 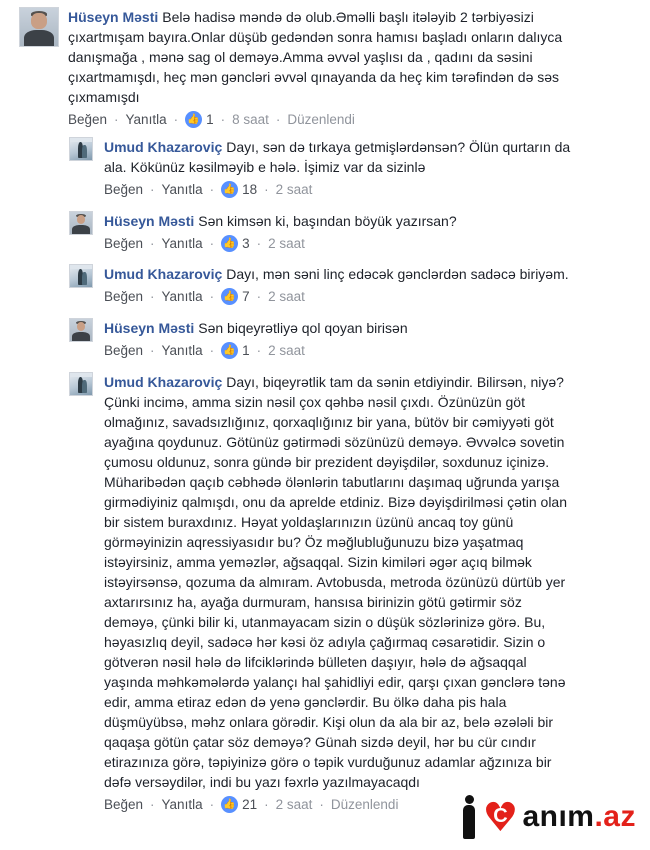 What do you see at coordinates (250, 119) in the screenshot?
I see `timestamp: 8 saat` at bounding box center [250, 119].